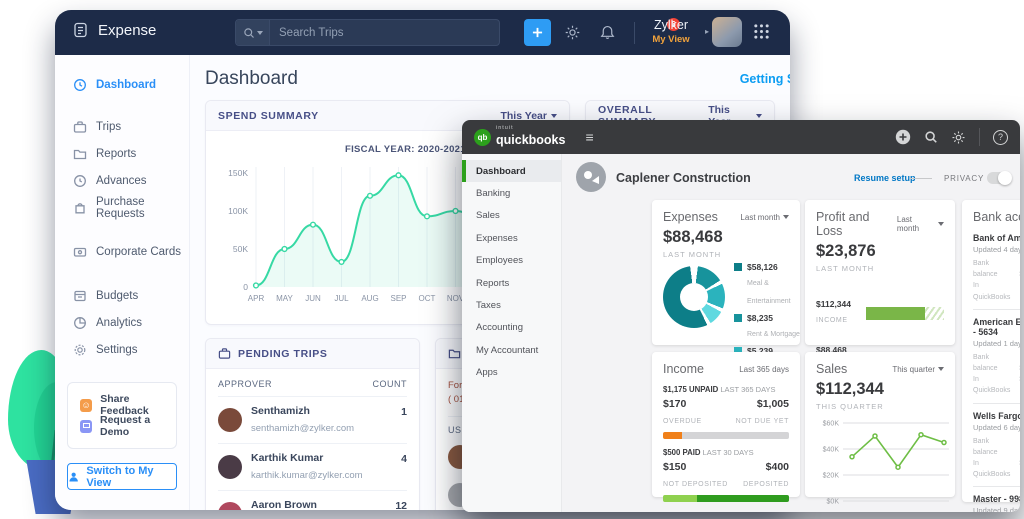  I want to click on qb-sidebar-item-accounting: Accounting, so click(511, 328).